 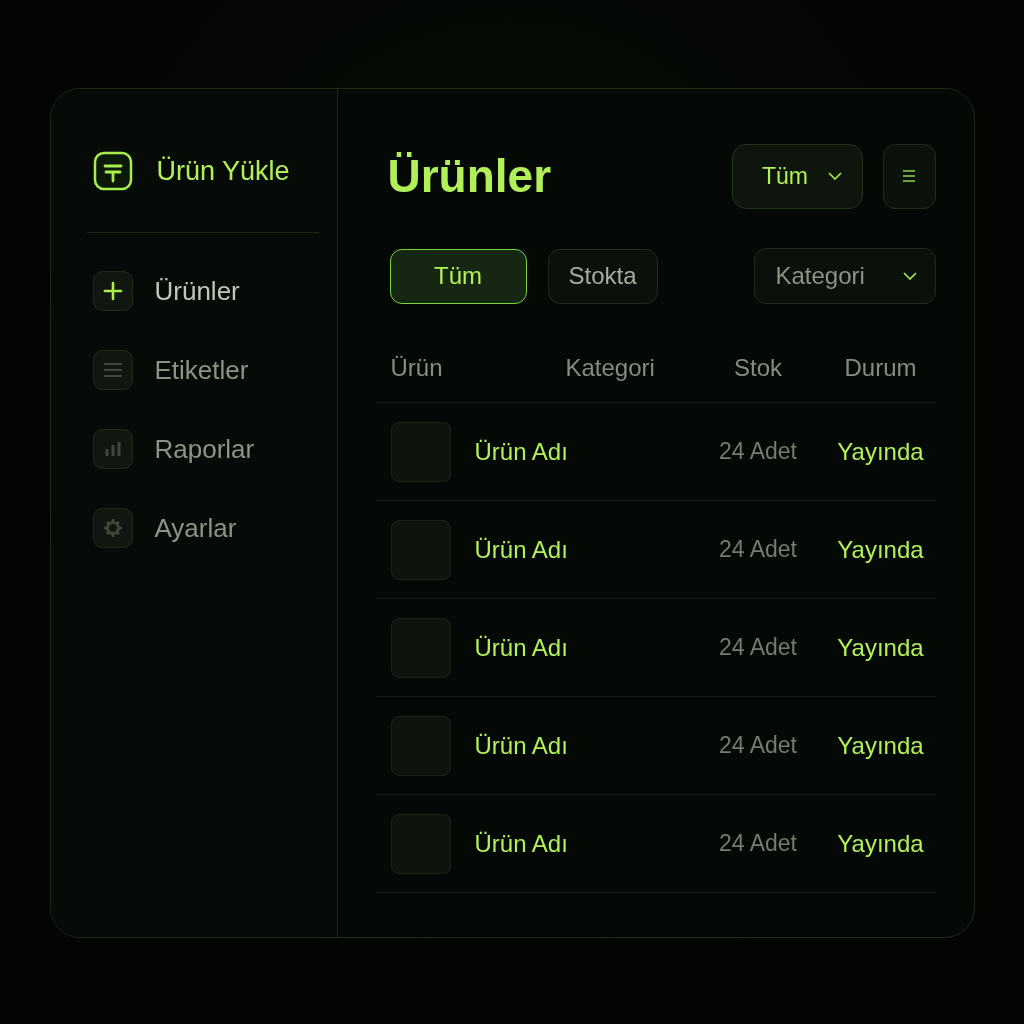 I want to click on page-title: Ürünler, so click(x=469, y=176).